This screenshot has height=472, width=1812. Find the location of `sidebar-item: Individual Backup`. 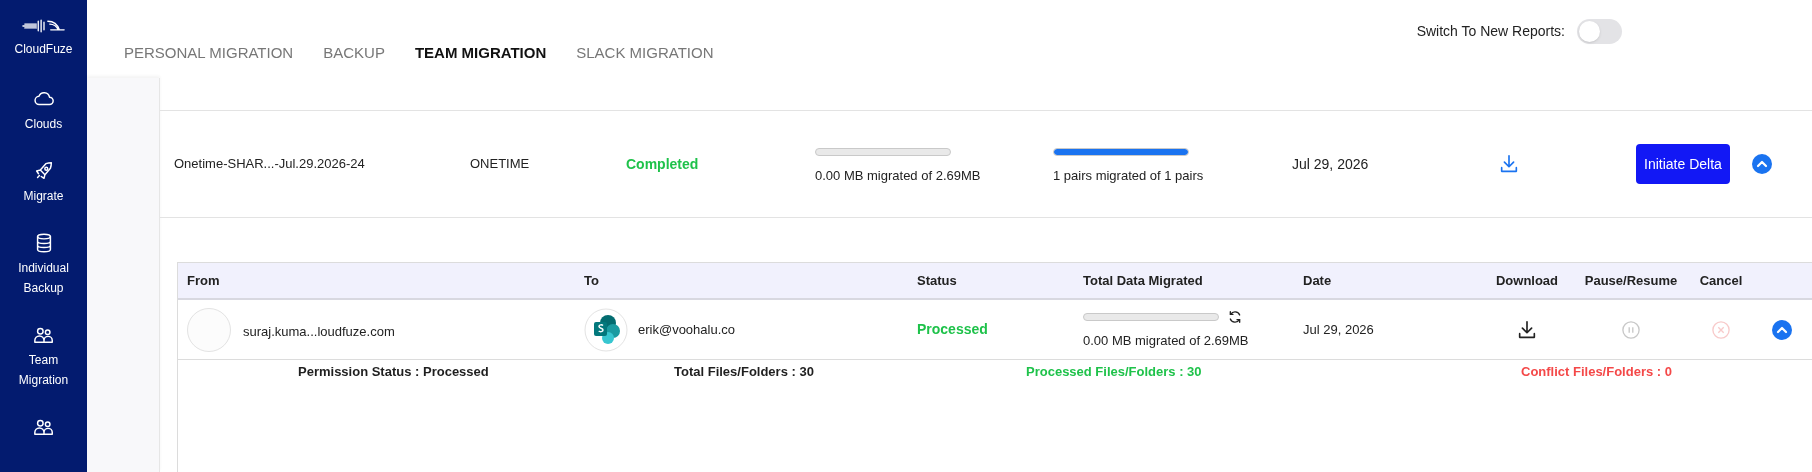

sidebar-item: Individual Backup is located at coordinates (43, 265).